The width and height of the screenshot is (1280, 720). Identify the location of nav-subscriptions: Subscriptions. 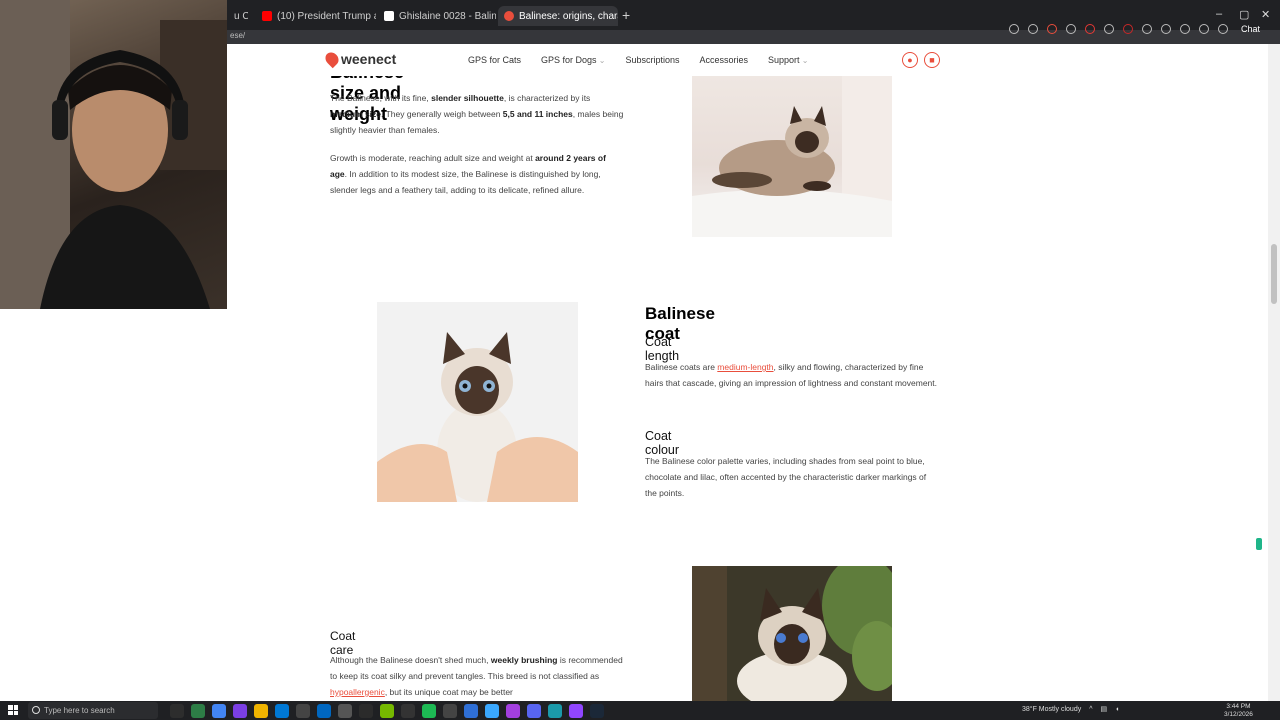
(652, 60).